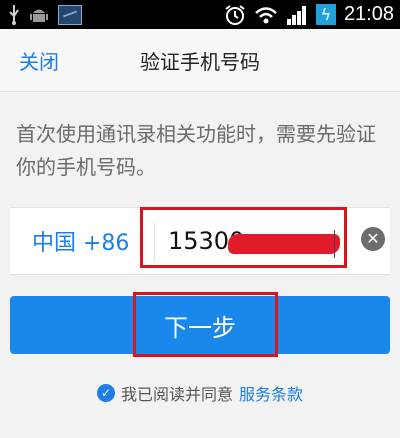 The width and height of the screenshot is (400, 438). I want to click on clear-icon: ✕, so click(373, 239).